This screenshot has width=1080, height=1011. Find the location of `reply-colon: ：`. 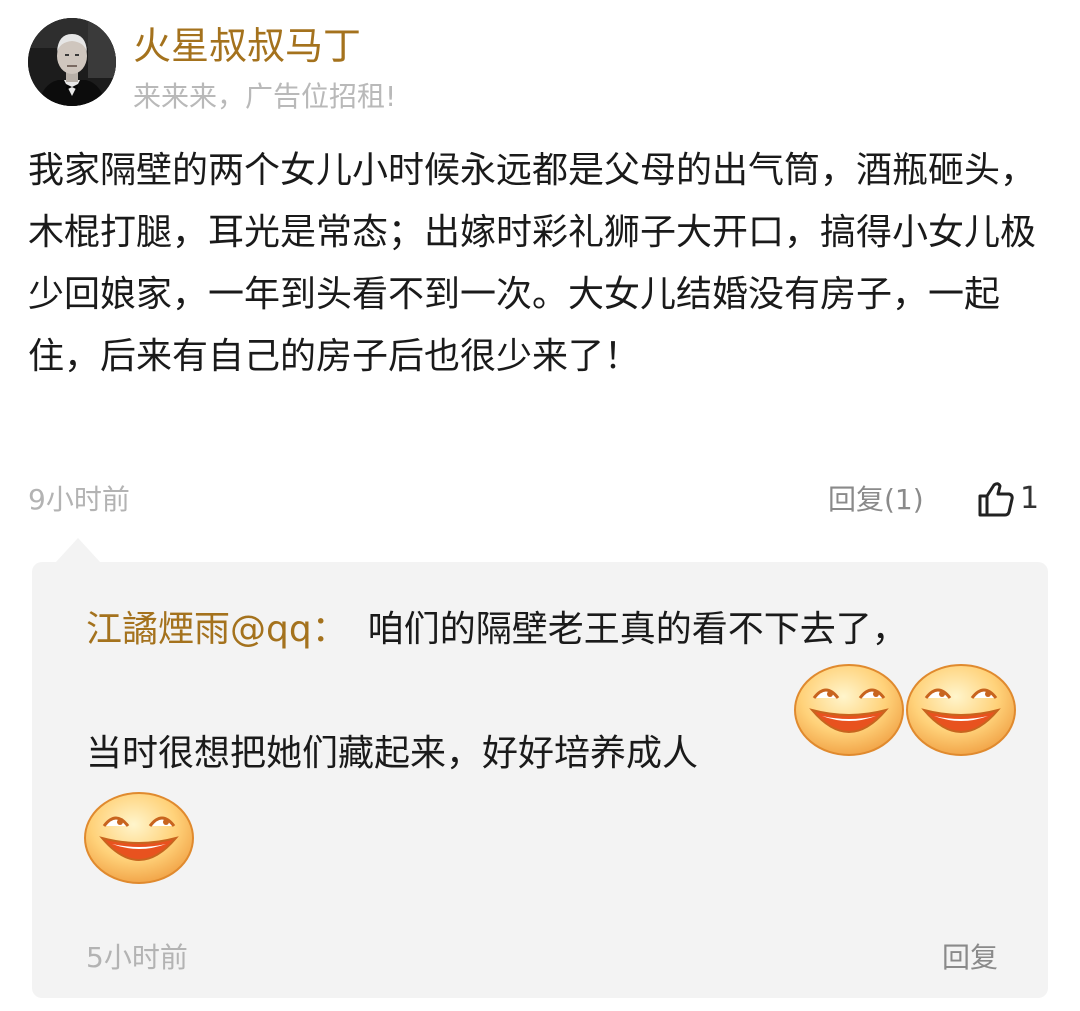

reply-colon: ： is located at coordinates (329, 629).